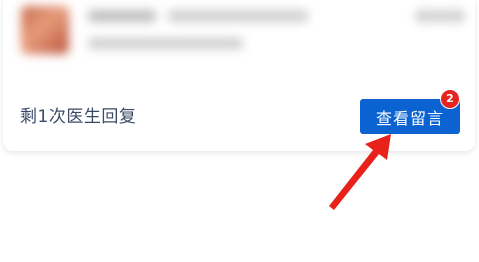  What do you see at coordinates (440, 16) in the screenshot?
I see `blurred-status` at bounding box center [440, 16].